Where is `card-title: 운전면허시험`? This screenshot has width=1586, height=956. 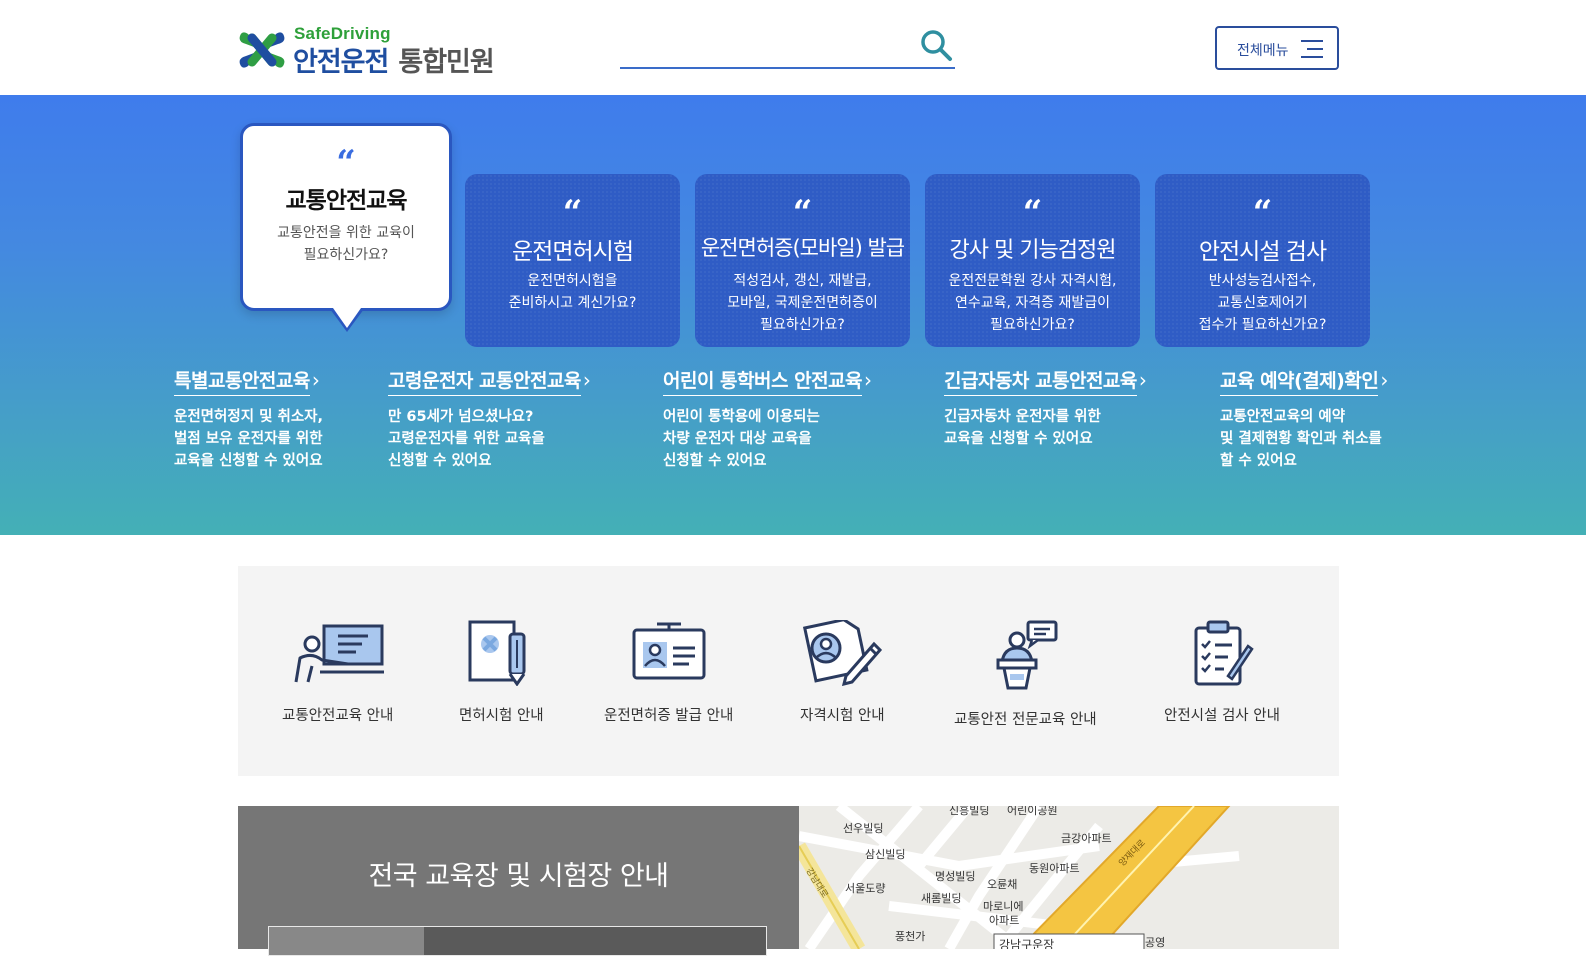 card-title: 운전면허시험 is located at coordinates (573, 252).